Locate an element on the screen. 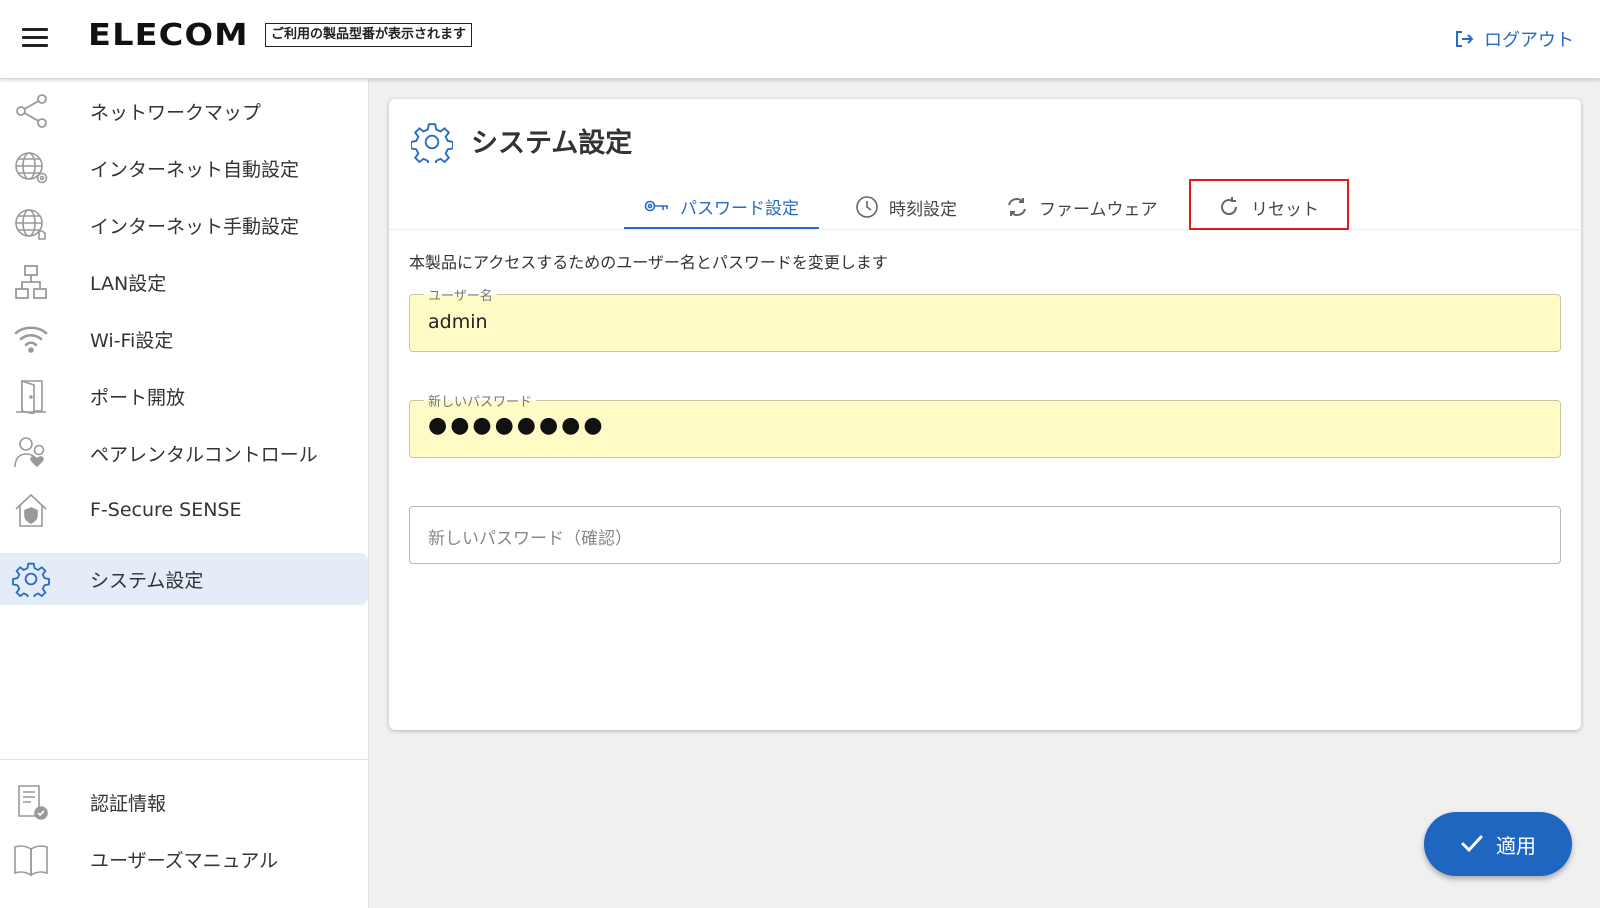 The height and width of the screenshot is (908, 1600). sidebar-item-label: ポート開放 is located at coordinates (138, 397).